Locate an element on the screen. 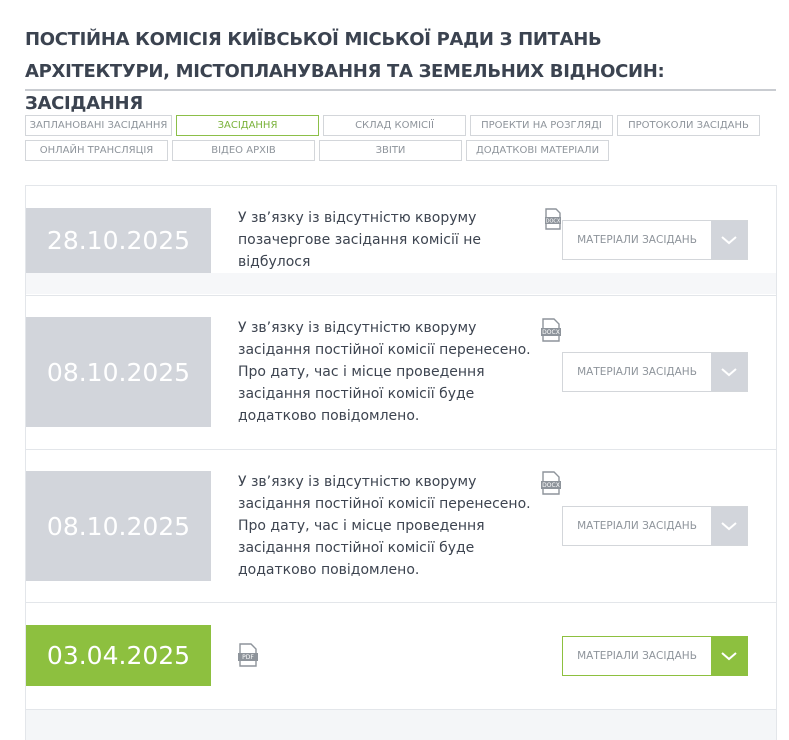 The height and width of the screenshot is (740, 789). tab-projects-under-review: ПРОЕКТИ НА РОЗГЛЯДІ is located at coordinates (541, 125).